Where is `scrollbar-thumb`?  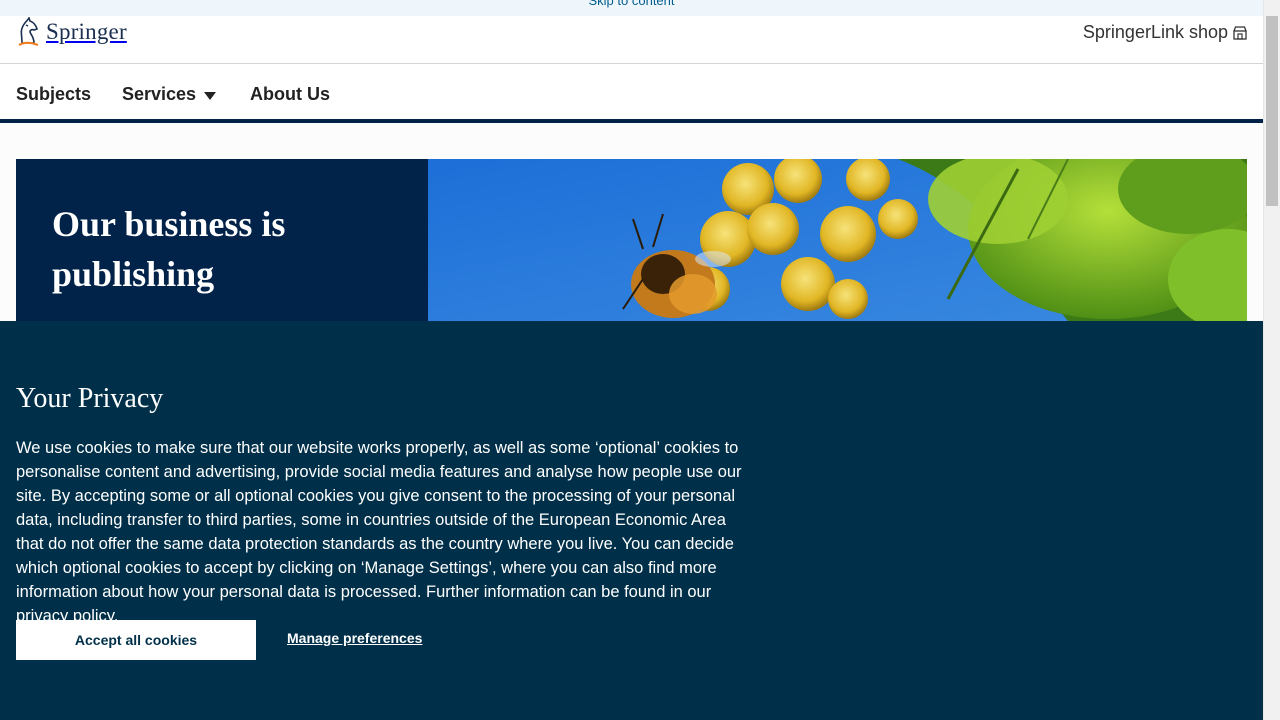 scrollbar-thumb is located at coordinates (1272, 111).